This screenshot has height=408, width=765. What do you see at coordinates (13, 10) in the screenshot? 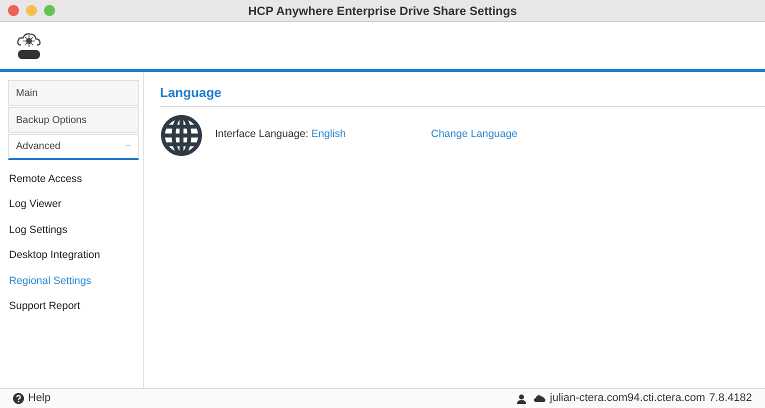
I see `close-button` at bounding box center [13, 10].